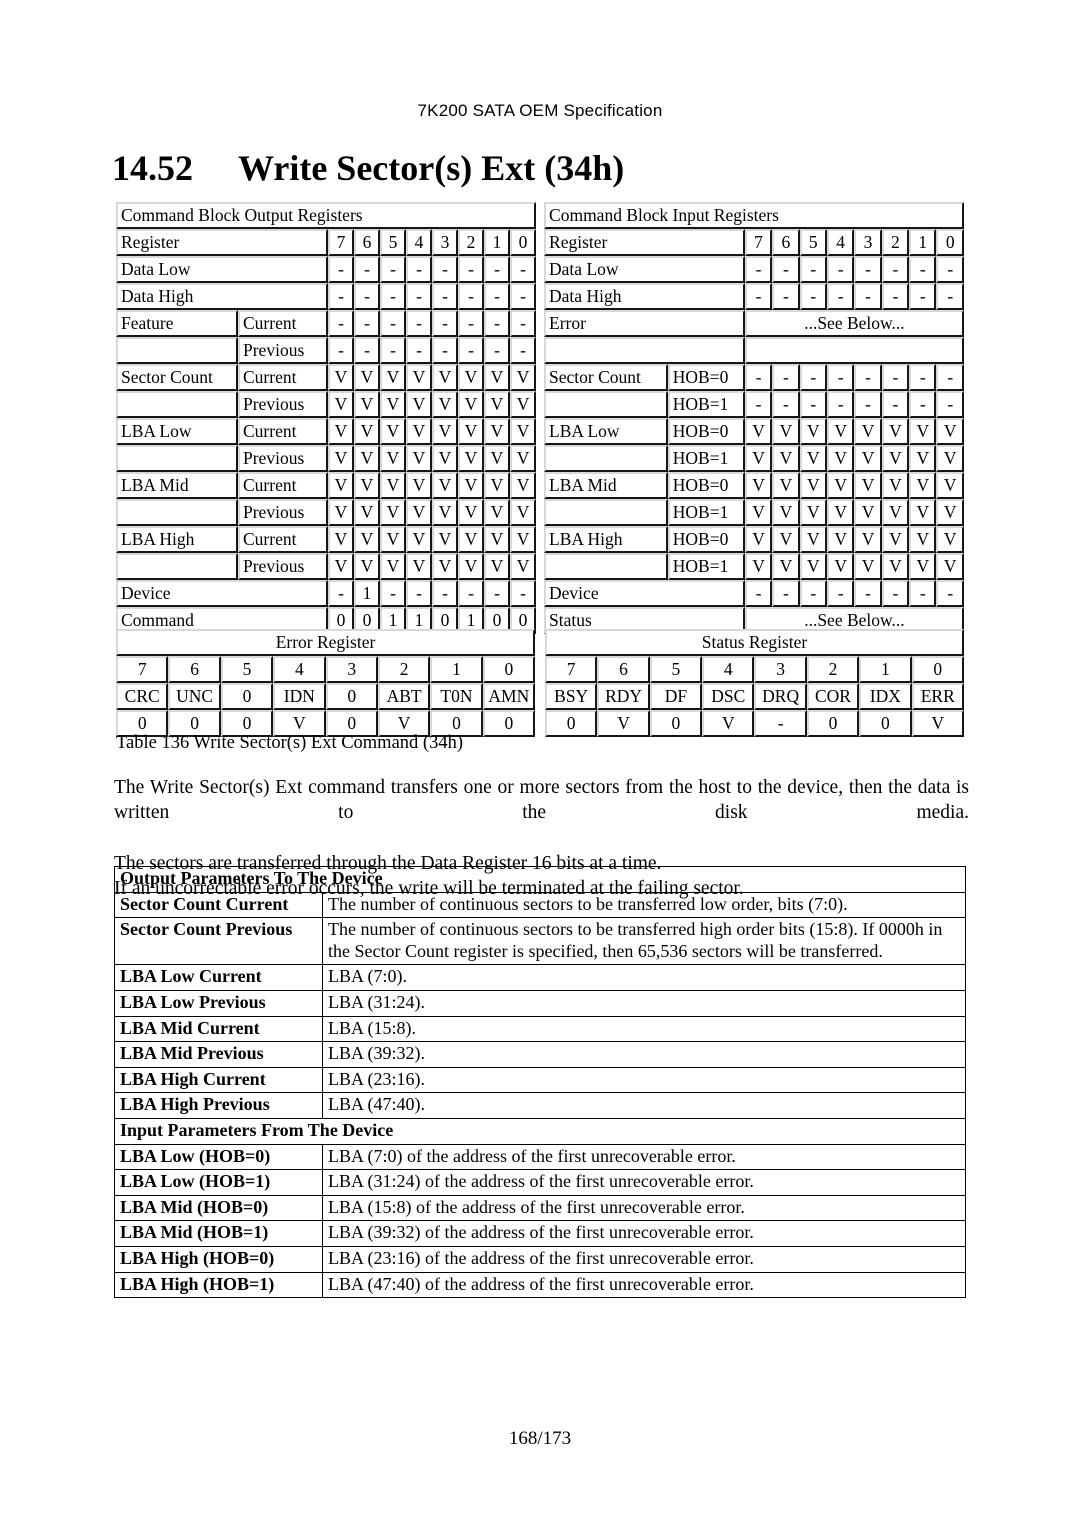 The height and width of the screenshot is (1527, 1080). What do you see at coordinates (571, 669) in the screenshot?
I see `status-register-bit-cell: 7` at bounding box center [571, 669].